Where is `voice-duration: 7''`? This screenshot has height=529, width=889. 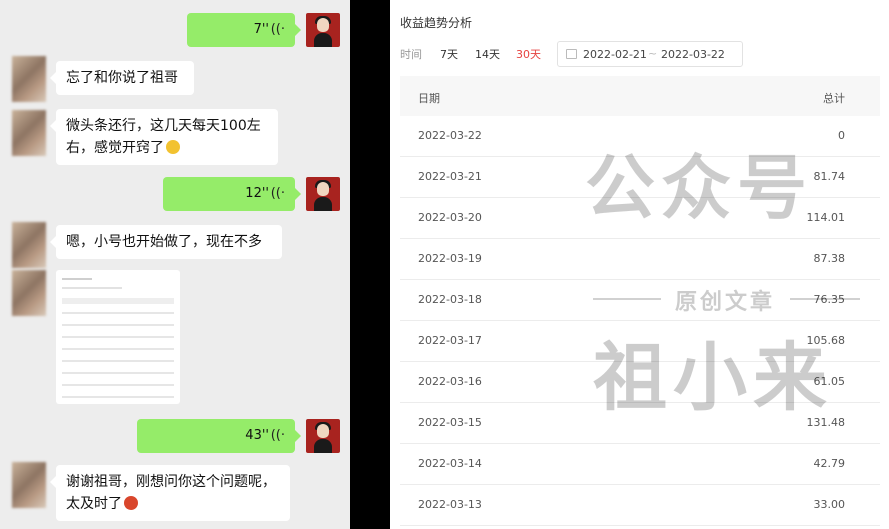 voice-duration: 7'' is located at coordinates (261, 29).